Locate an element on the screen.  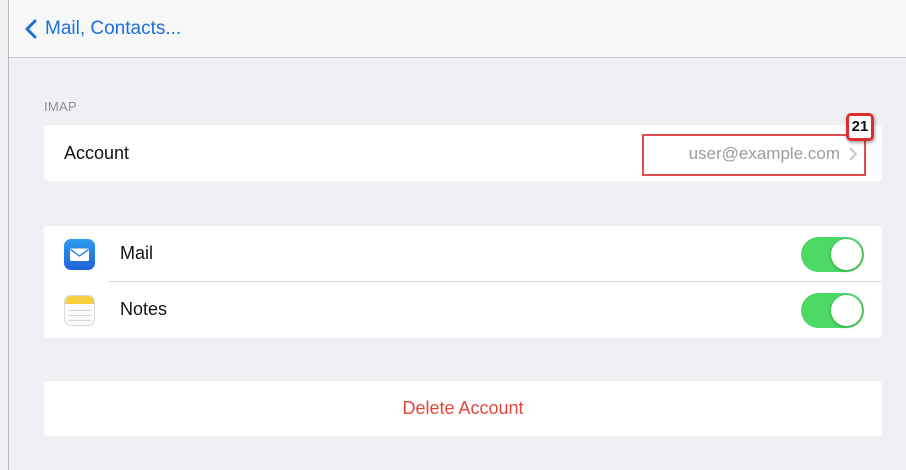
notes-toggle is located at coordinates (832, 310).